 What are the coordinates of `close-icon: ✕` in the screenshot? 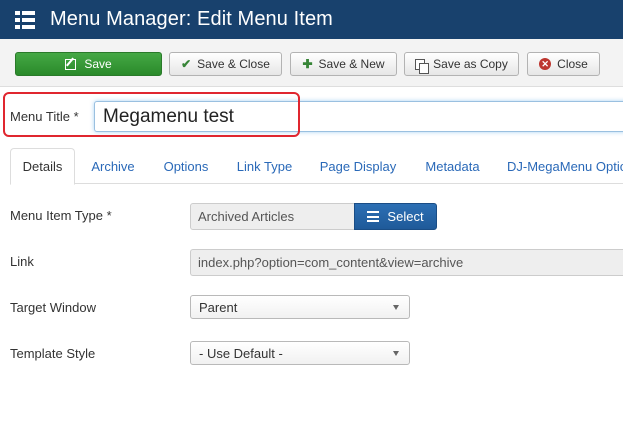 It's located at (545, 64).